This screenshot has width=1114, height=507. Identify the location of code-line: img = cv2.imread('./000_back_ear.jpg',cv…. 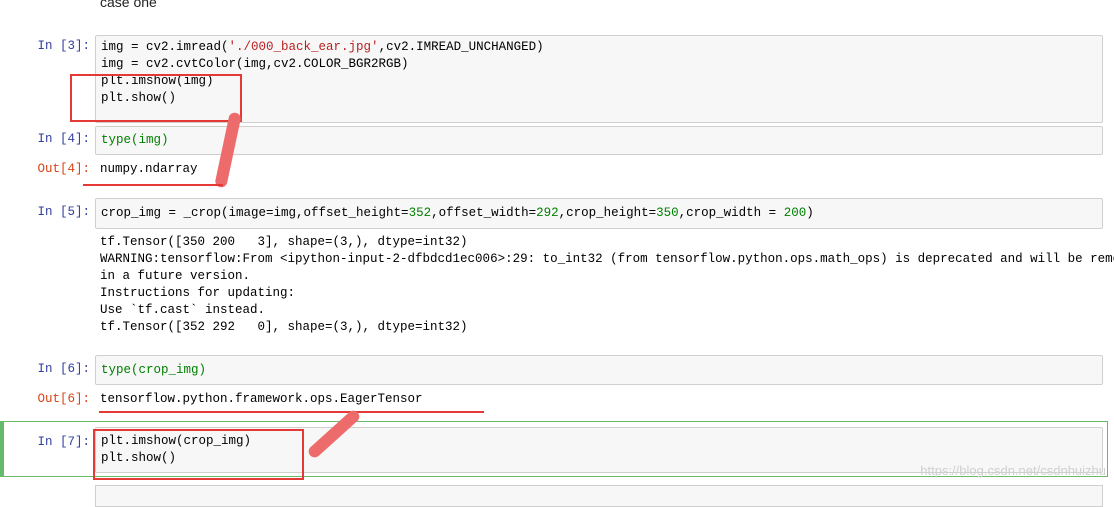
(322, 47).